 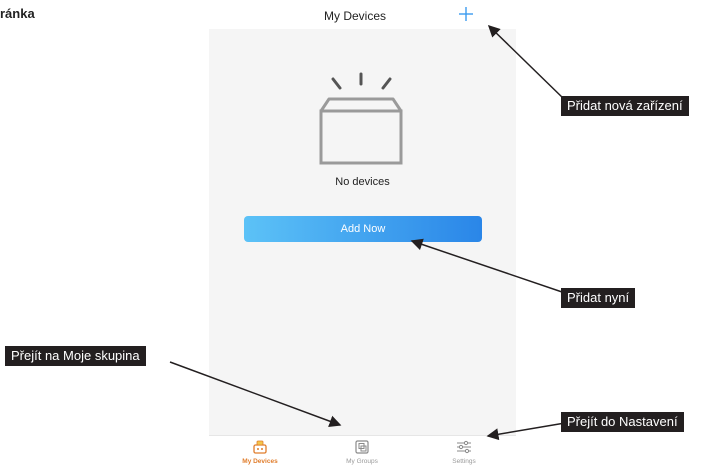 What do you see at coordinates (75, 356) in the screenshot?
I see `callout-go-to-groups: Přejít na Moje skupina` at bounding box center [75, 356].